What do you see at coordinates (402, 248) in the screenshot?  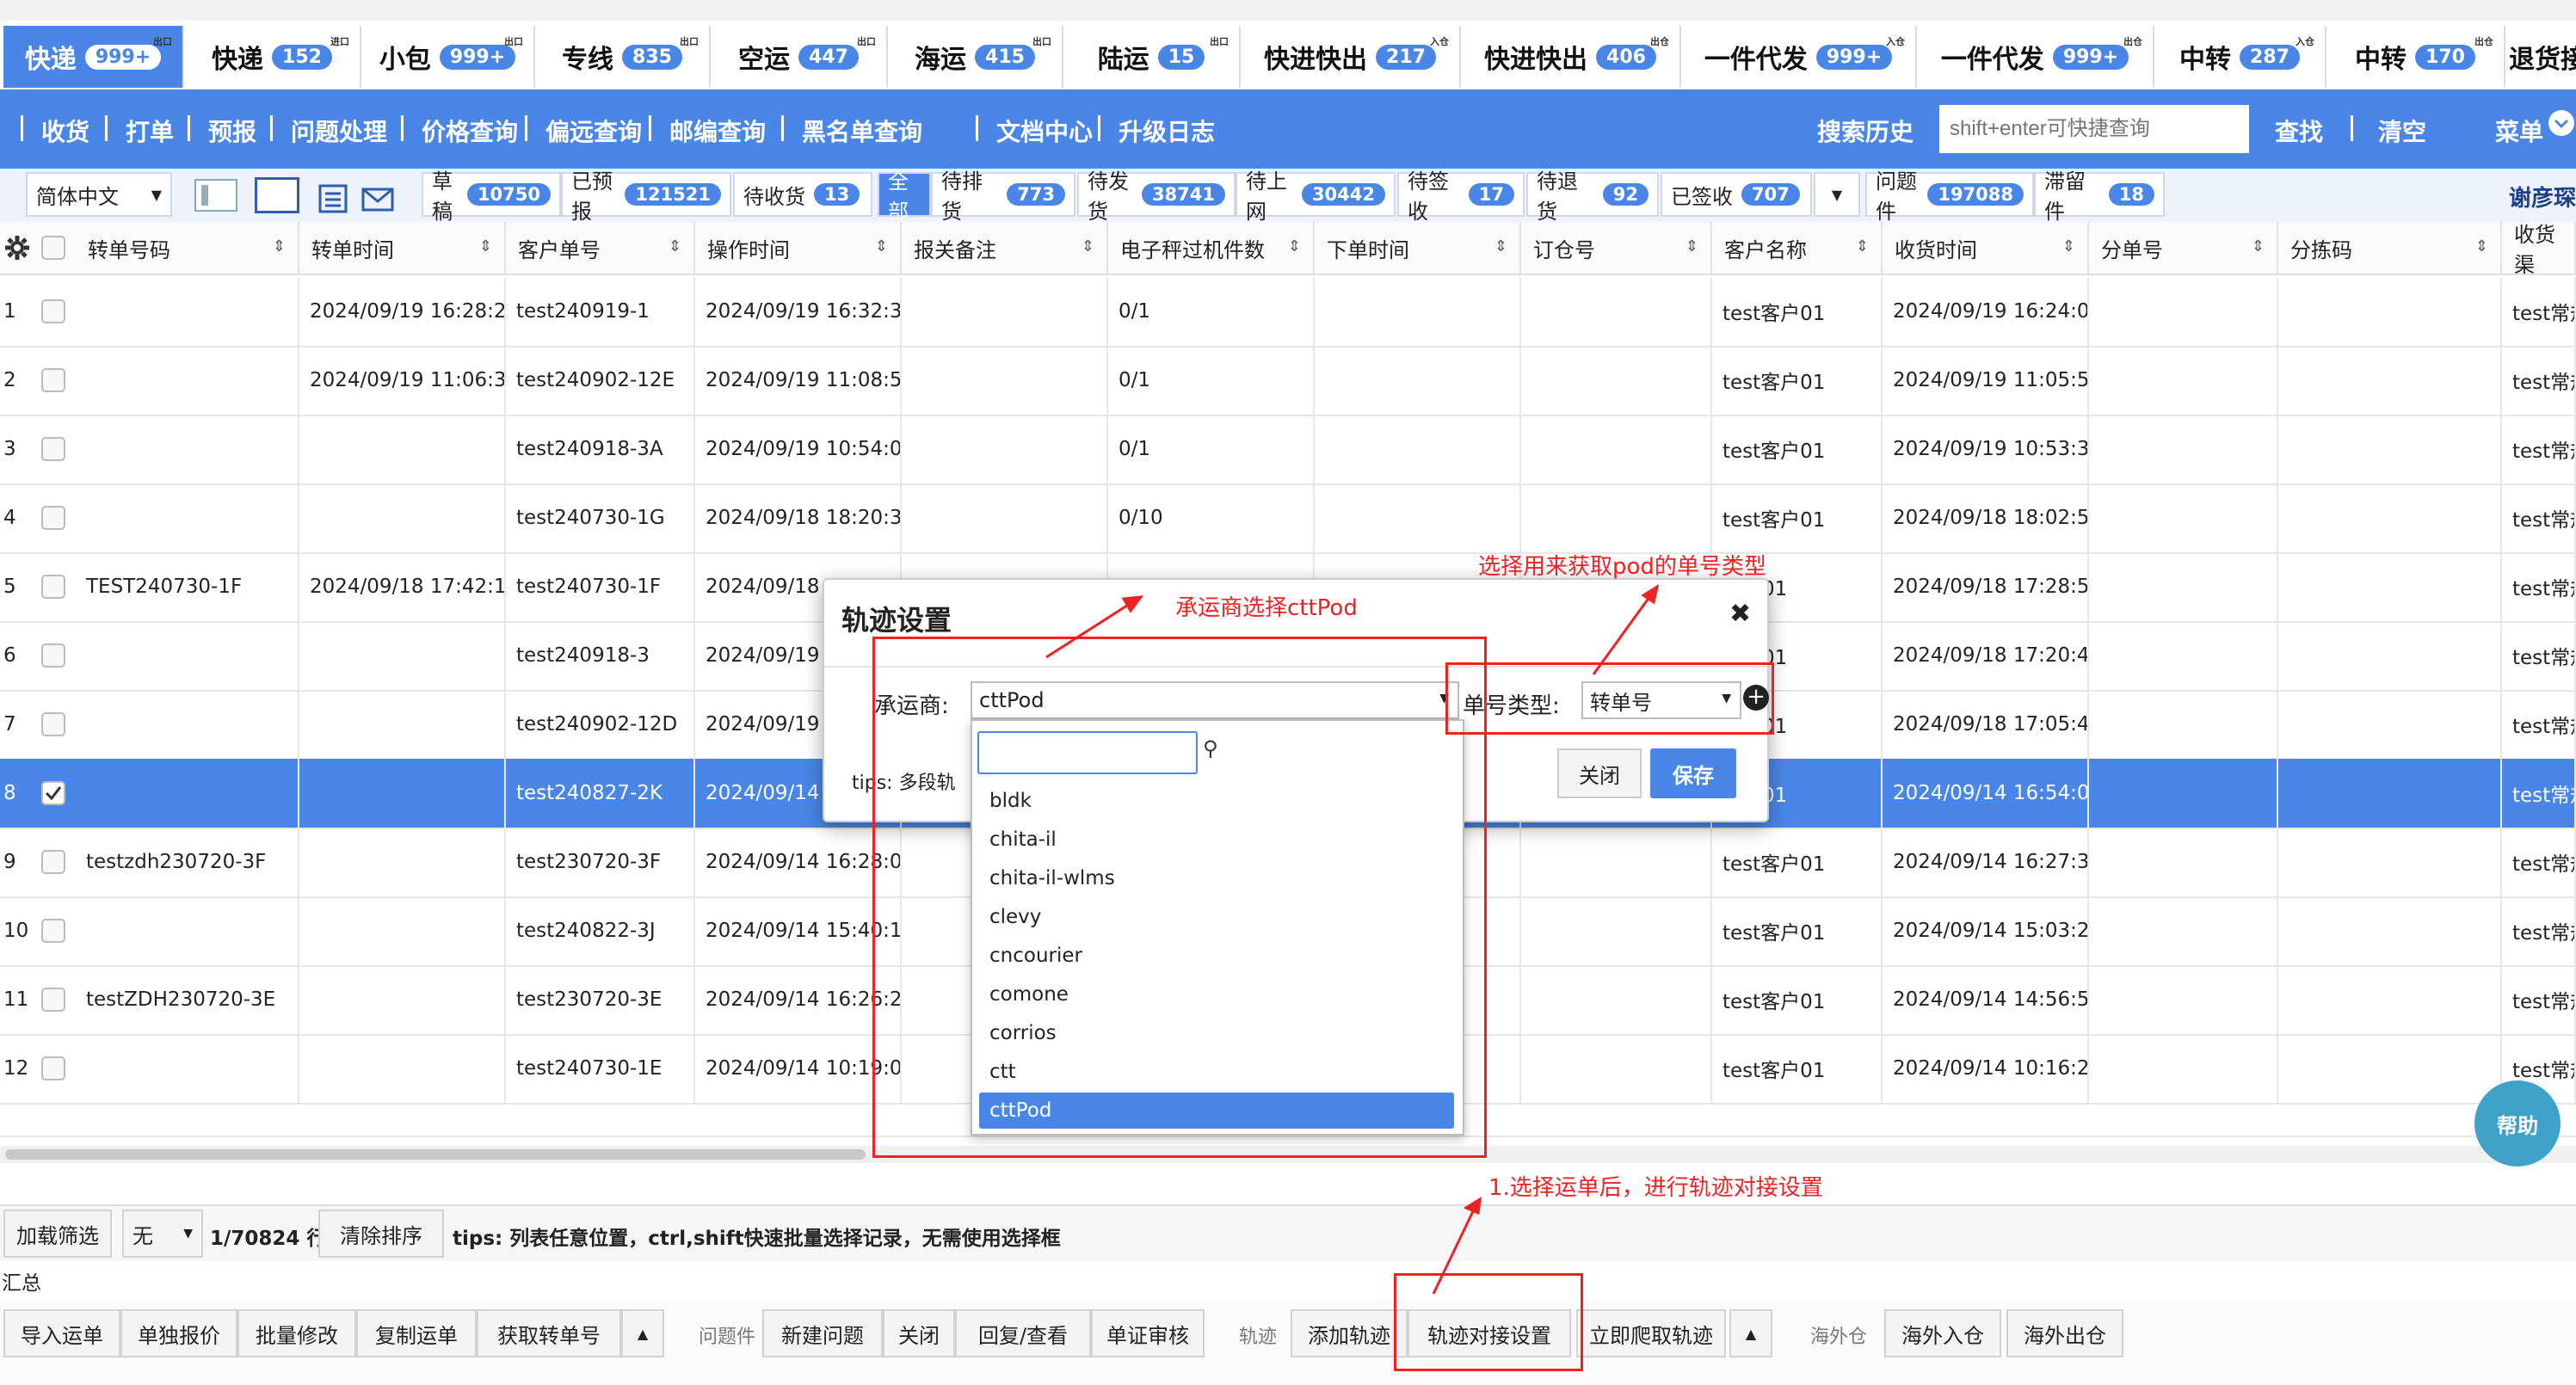 I see `column-header-1: 转单时间 ⇕` at bounding box center [402, 248].